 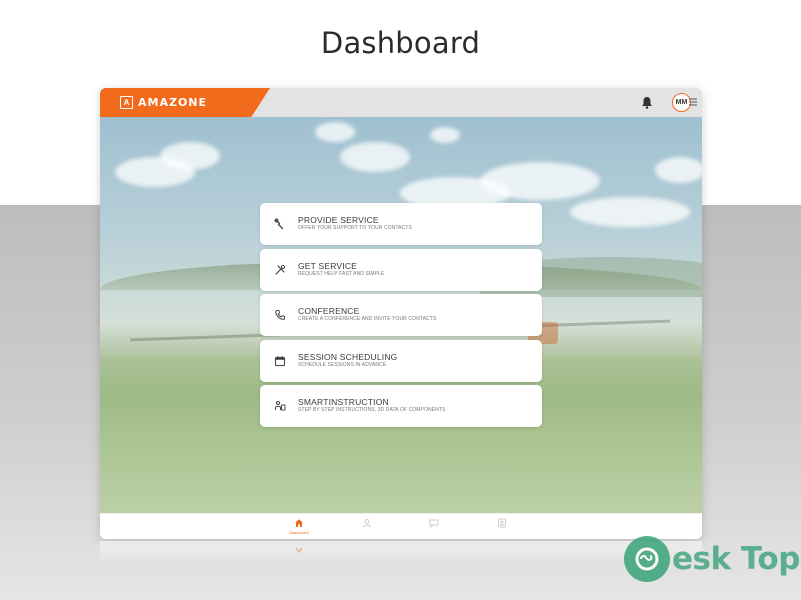 I want to click on brand-logo: A AMAZONE, so click(x=185, y=102).